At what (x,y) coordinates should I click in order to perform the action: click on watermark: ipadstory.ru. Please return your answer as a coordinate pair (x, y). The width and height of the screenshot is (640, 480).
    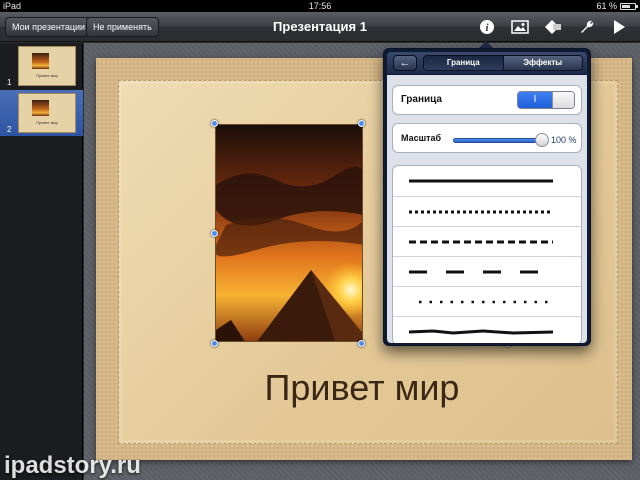
    Looking at the image, I should click on (72, 465).